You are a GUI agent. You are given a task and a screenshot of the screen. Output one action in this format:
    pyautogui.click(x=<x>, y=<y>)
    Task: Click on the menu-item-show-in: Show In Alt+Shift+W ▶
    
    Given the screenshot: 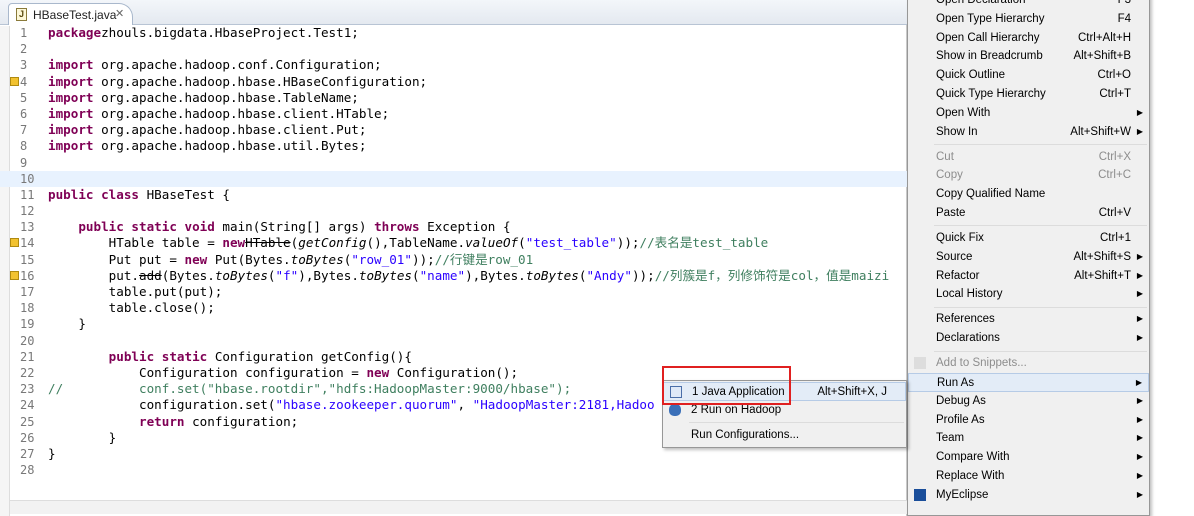 What is the action you would take?
    pyautogui.click(x=1028, y=132)
    